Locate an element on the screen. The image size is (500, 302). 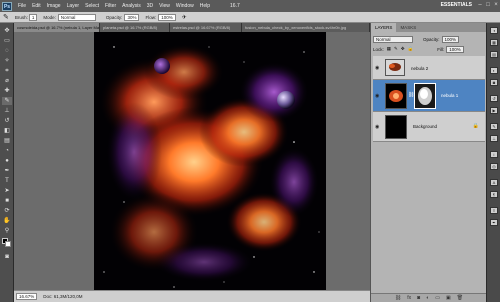
layers-panel-footer: ⛓ fx ◙ ◐ ▭ ▣ 🗑 is located at coordinates (429, 297).